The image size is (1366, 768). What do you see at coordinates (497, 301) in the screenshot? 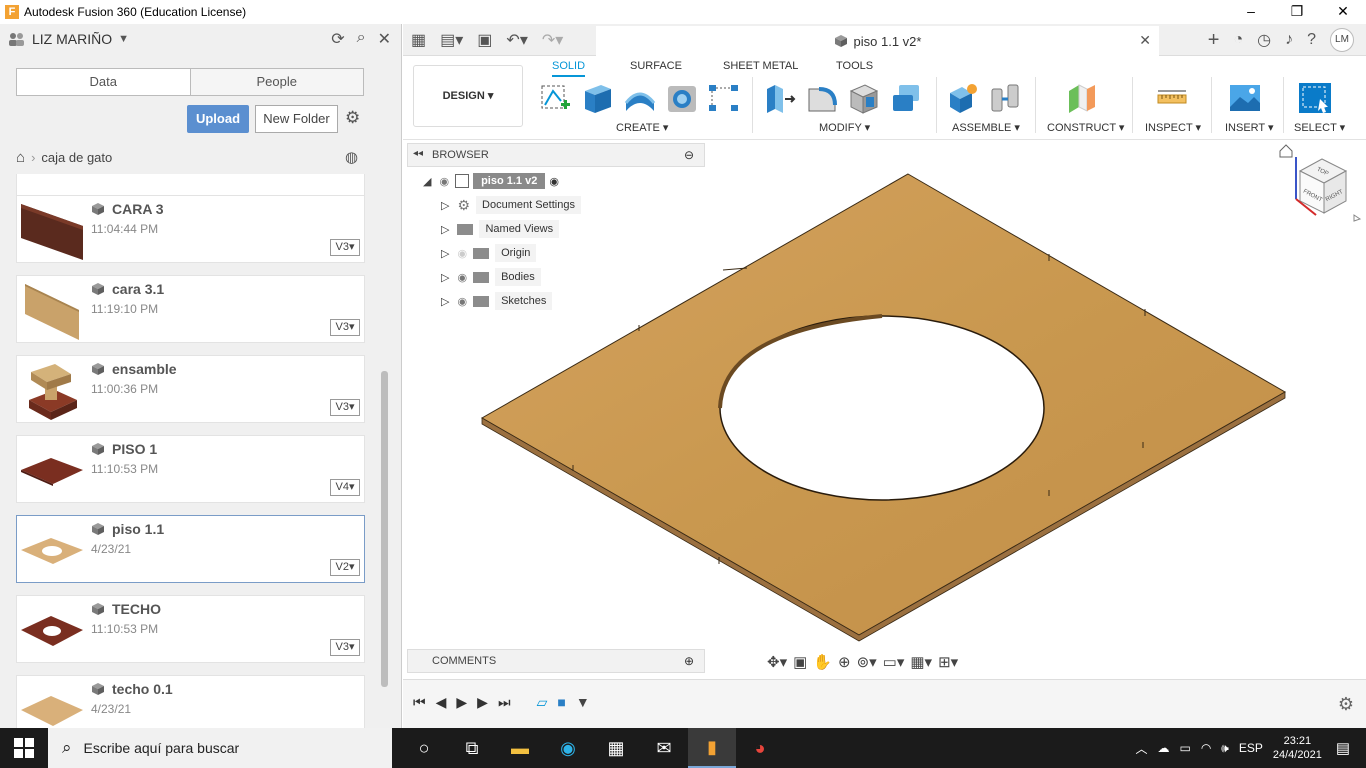
I see `browser-item-sketches: ▷ ◉ Sketches` at bounding box center [497, 301].